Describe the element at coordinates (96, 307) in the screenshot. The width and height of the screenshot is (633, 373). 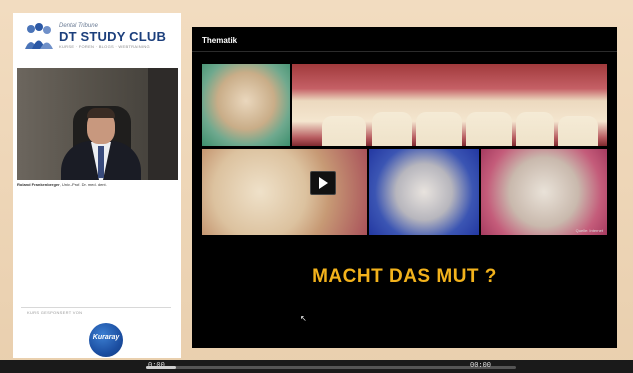
I see `sponsor-divider` at that location.